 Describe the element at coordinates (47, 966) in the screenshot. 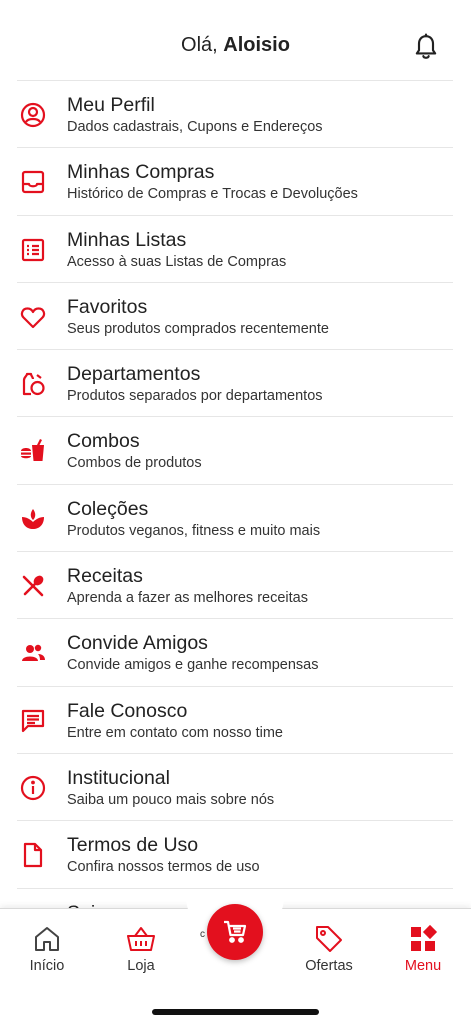

I see `nav-label: Início` at that location.